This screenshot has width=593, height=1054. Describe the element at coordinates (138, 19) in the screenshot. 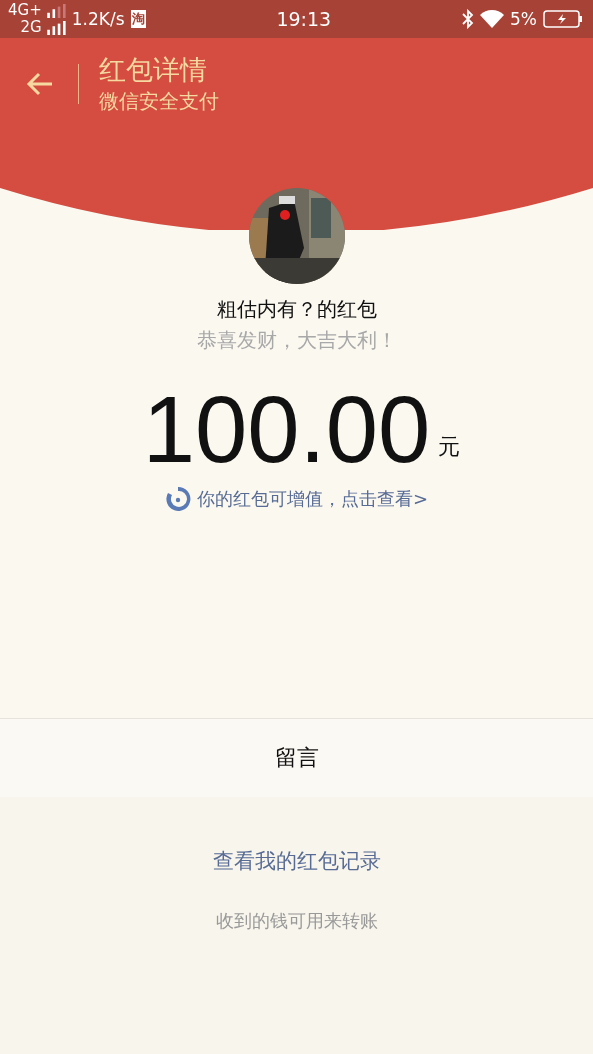

I see `app-badge: 淘` at that location.